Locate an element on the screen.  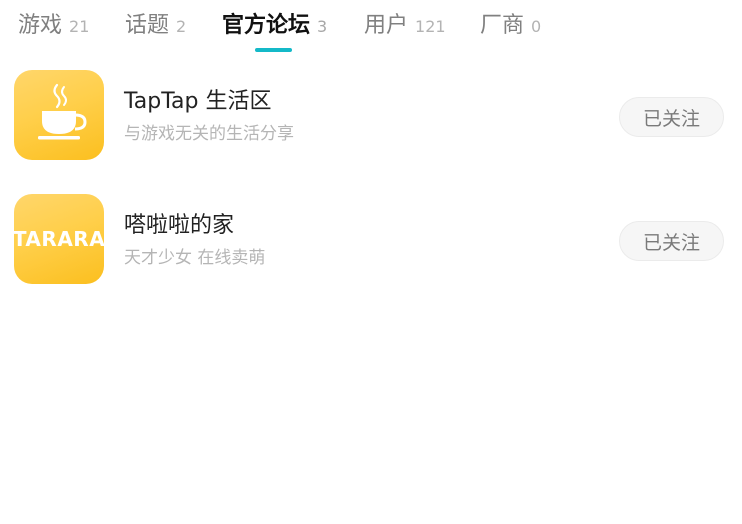
forum-avatar is located at coordinates (59, 115).